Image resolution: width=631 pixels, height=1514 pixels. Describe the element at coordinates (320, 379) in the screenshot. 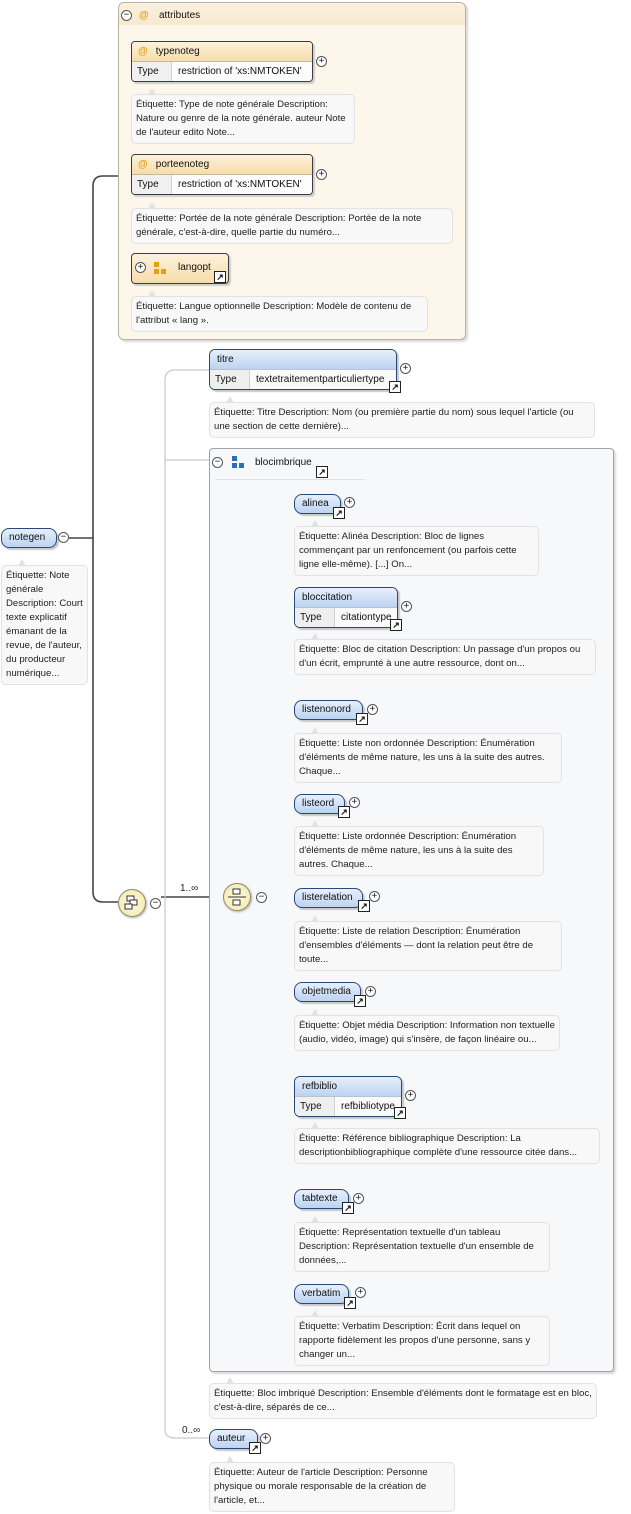

I see `type-value: textetraitementparticuliertype` at that location.